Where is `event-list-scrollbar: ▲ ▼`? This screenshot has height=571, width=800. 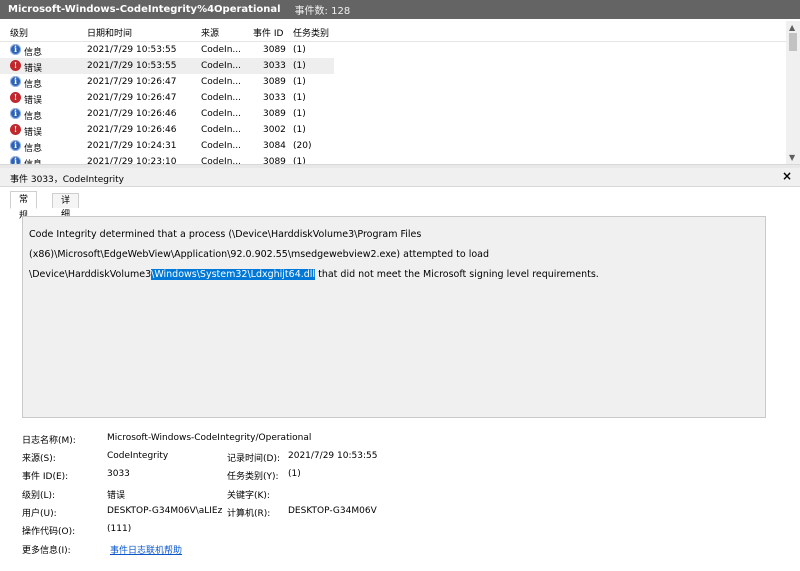 event-list-scrollbar: ▲ ▼ is located at coordinates (793, 92).